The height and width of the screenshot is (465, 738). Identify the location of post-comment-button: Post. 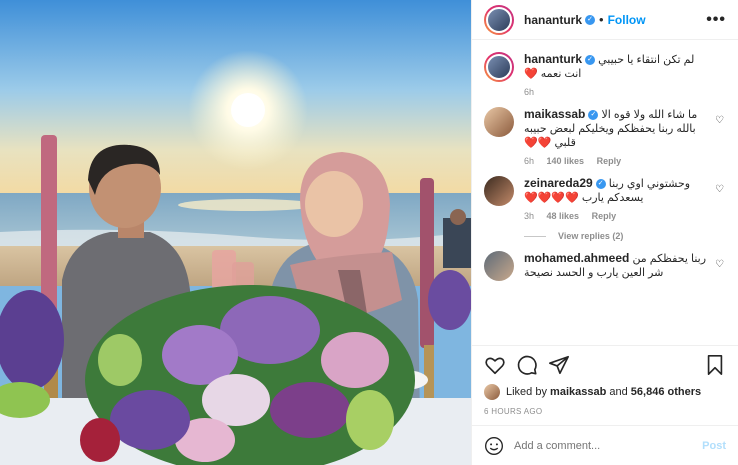
(714, 446).